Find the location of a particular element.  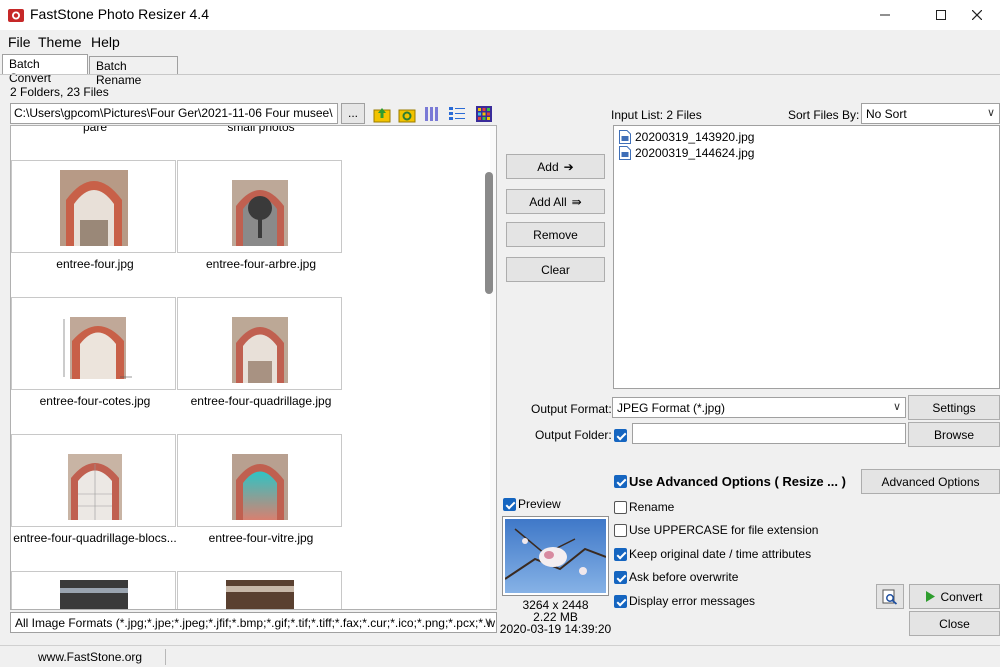

window-title: FastStone Photo Resizer 4.4 is located at coordinates (119, 14).